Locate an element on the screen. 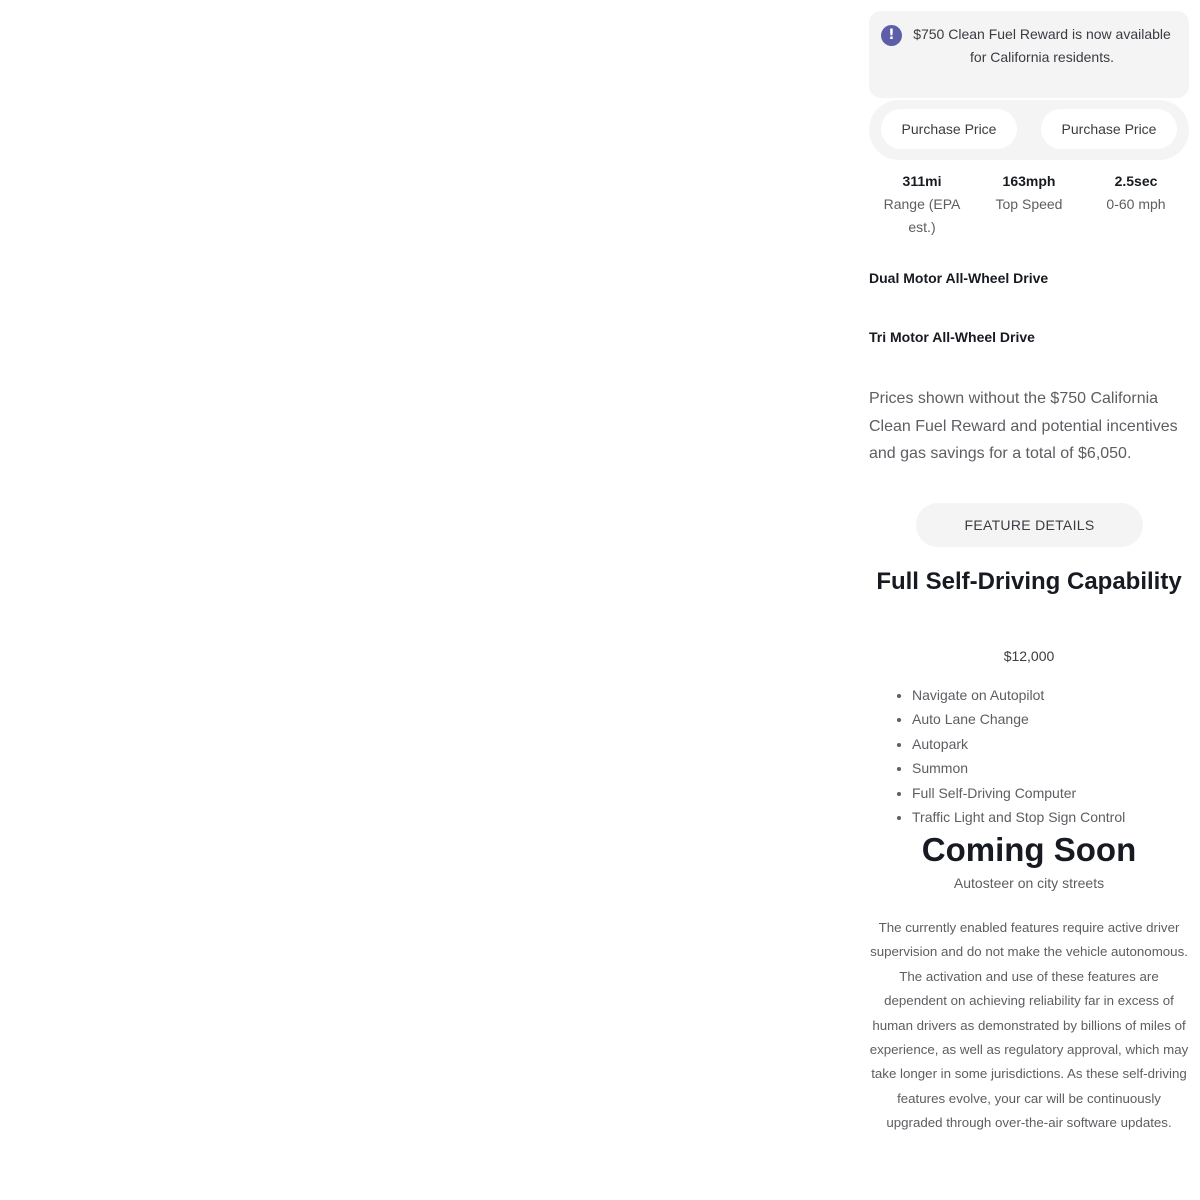  spec-top-speed: 163mph Top Speed is located at coordinates (1029, 204).